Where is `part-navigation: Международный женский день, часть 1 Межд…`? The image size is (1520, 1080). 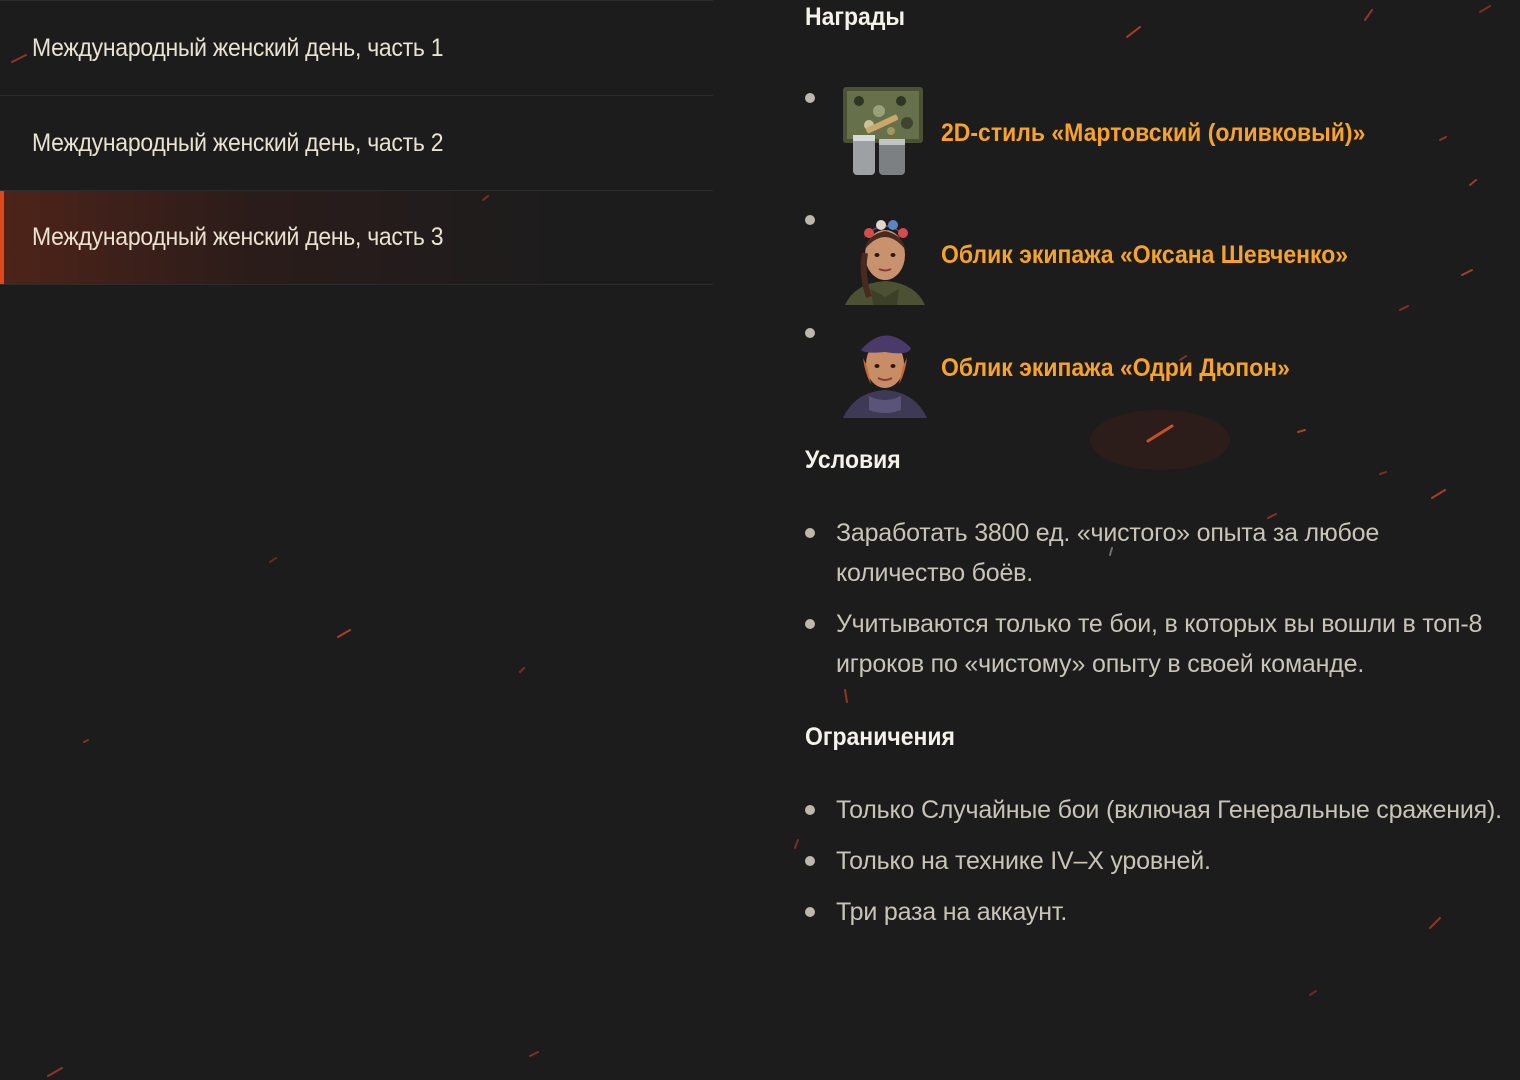
part-navigation: Международный женский день, часть 1 Межд… is located at coordinates (356, 142).